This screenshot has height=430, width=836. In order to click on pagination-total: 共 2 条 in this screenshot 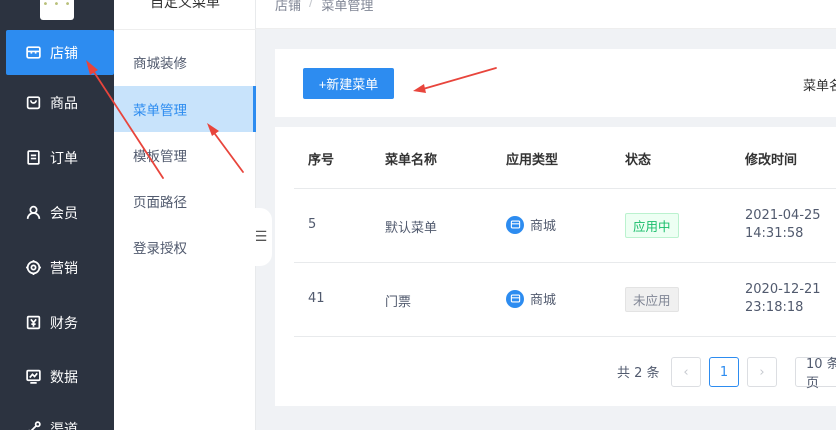, I will do `click(638, 373)`.